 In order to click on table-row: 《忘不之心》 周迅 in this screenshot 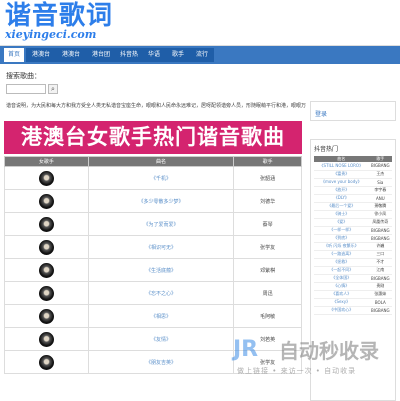, I will do `click(153, 293)`.